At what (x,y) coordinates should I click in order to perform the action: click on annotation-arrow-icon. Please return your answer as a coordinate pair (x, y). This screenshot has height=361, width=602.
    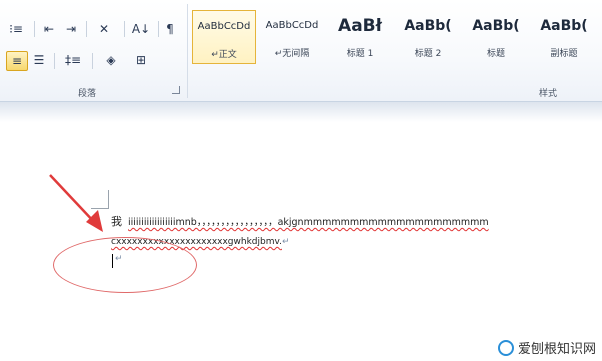
    Looking at the image, I should click on (76, 203).